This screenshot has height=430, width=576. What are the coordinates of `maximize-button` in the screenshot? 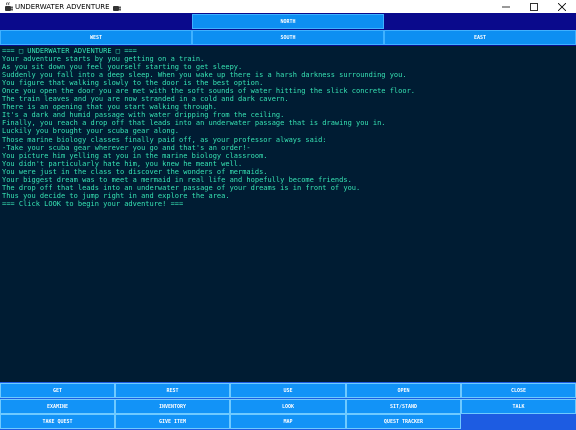 It's located at (534, 6).